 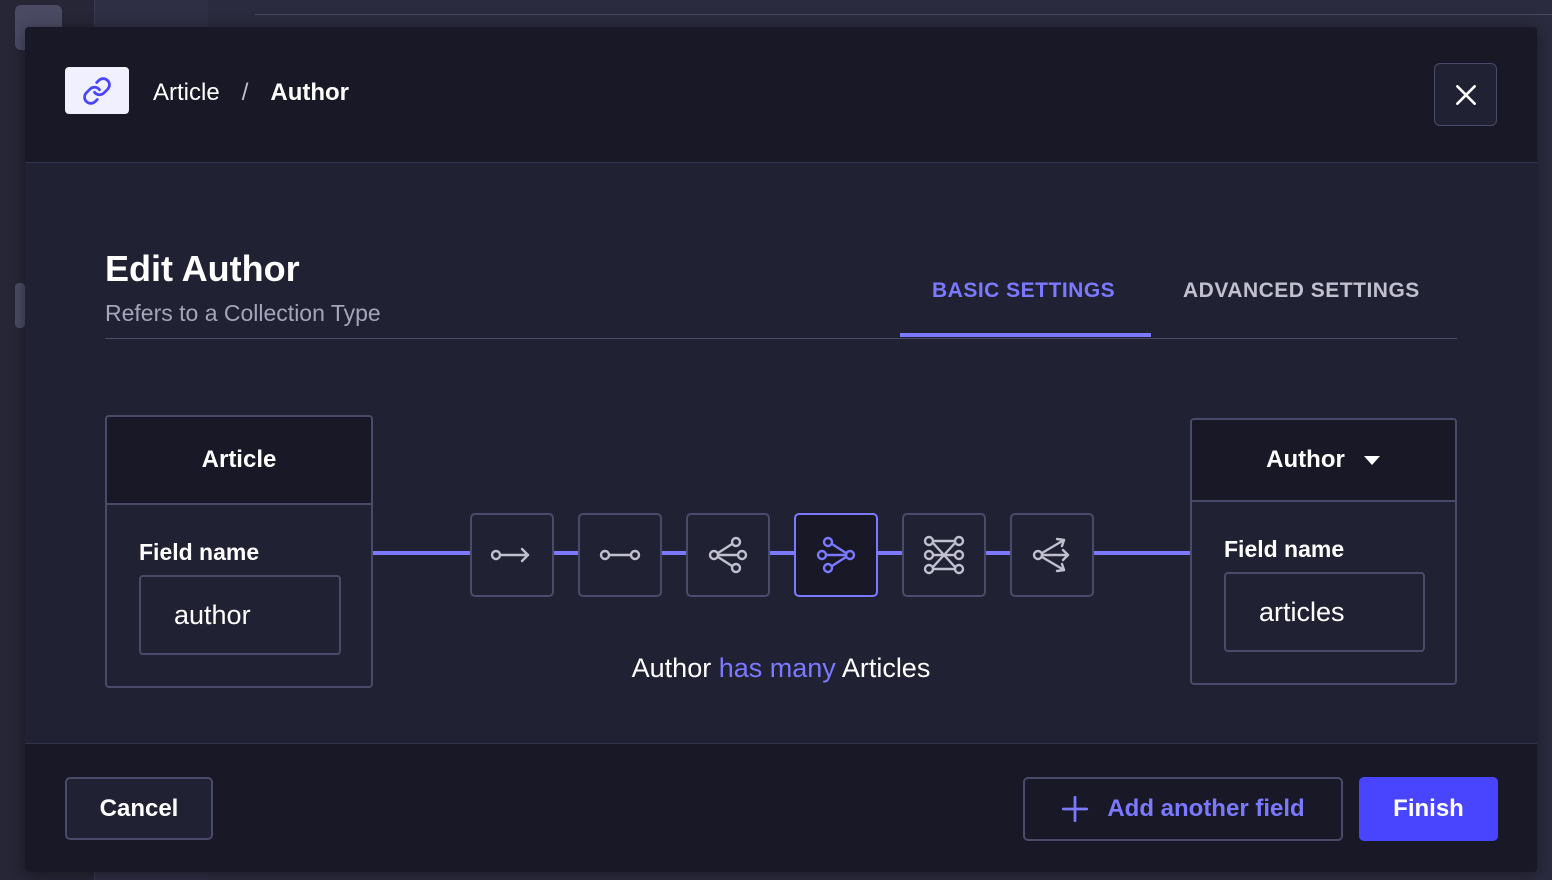 I want to click on one-to-one-icon, so click(x=620, y=555).